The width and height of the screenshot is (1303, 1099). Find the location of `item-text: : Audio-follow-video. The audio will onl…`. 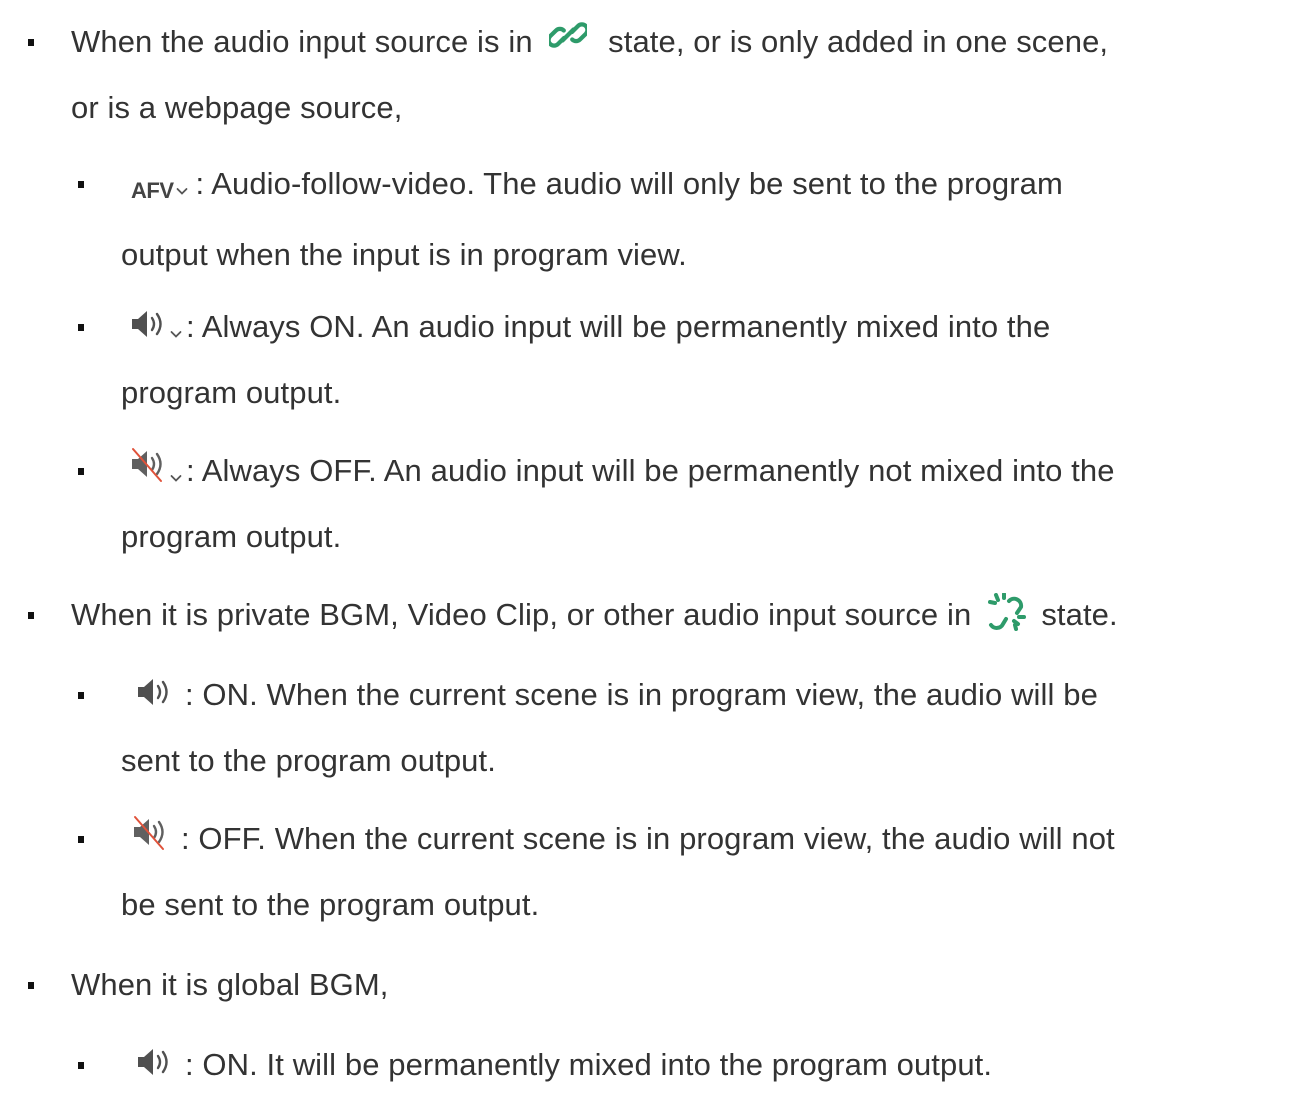

item-text: : Audio-follow-video. The audio will onl… is located at coordinates (629, 183).